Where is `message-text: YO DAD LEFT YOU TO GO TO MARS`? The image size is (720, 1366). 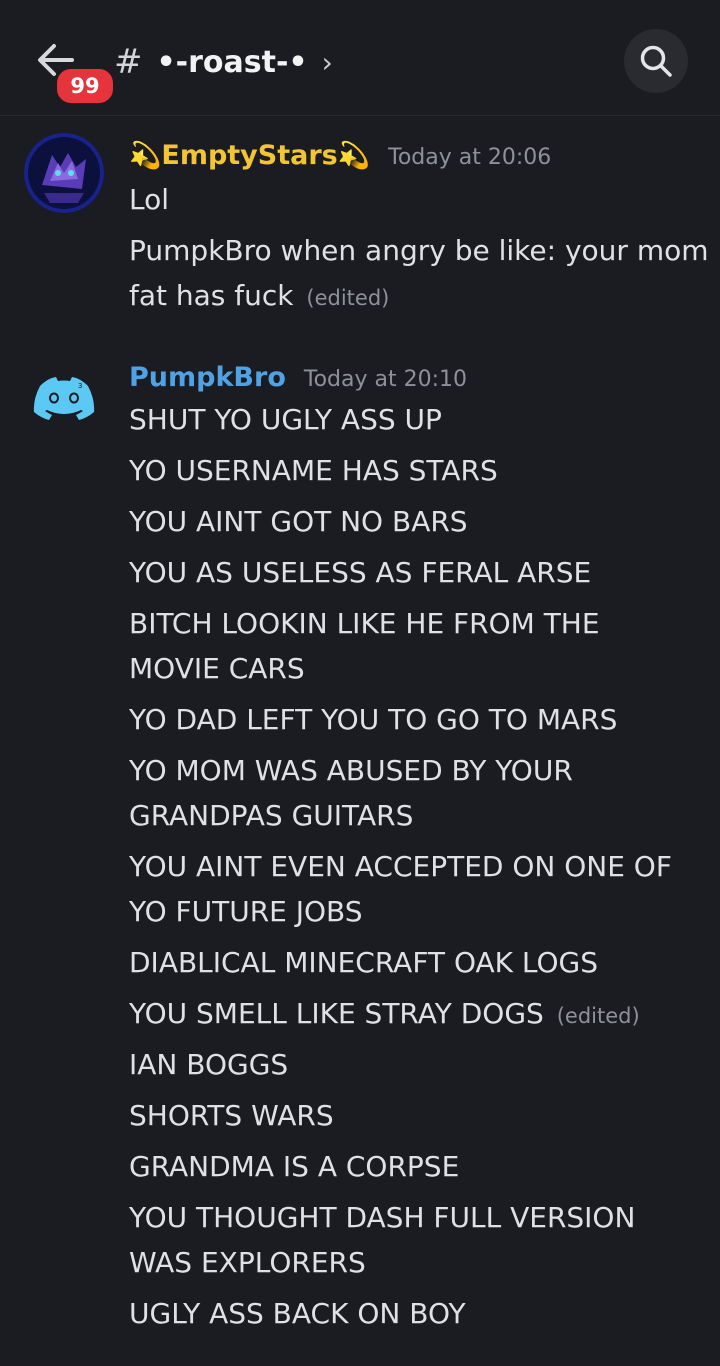
message-text: YO DAD LEFT YOU TO GO TO MARS is located at coordinates (373, 719).